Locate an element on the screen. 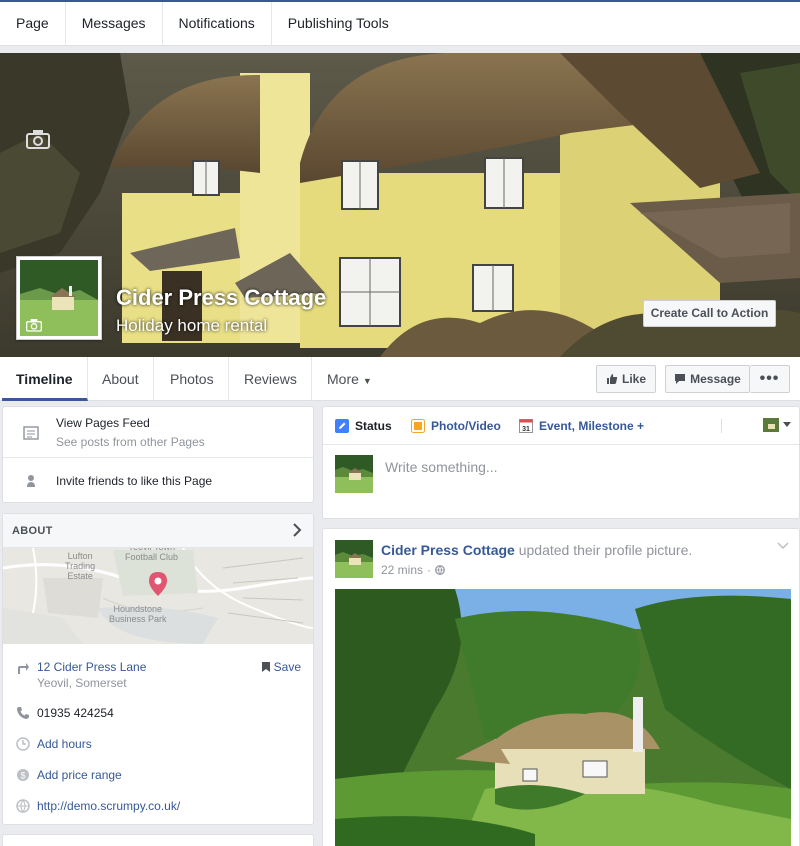 The width and height of the screenshot is (800, 846). page-title: Cider Press Cottage is located at coordinates (221, 298).